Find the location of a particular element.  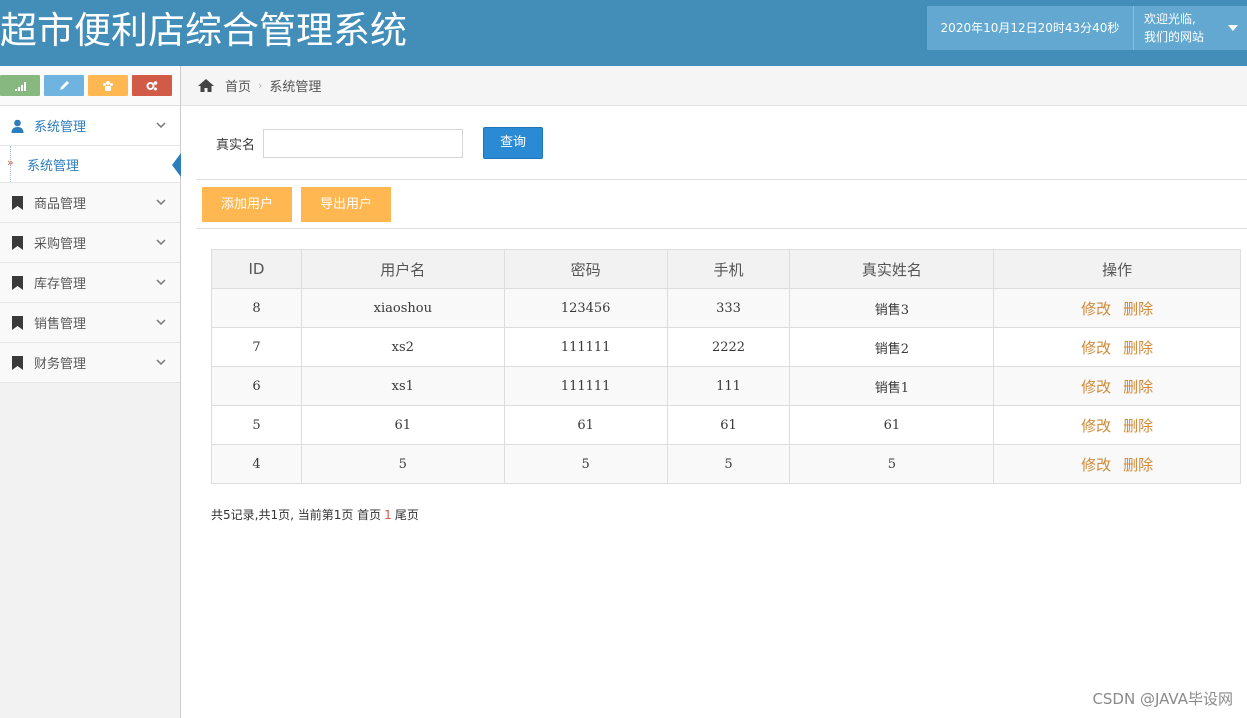

double-angle-right-icon: » is located at coordinates (10, 162).